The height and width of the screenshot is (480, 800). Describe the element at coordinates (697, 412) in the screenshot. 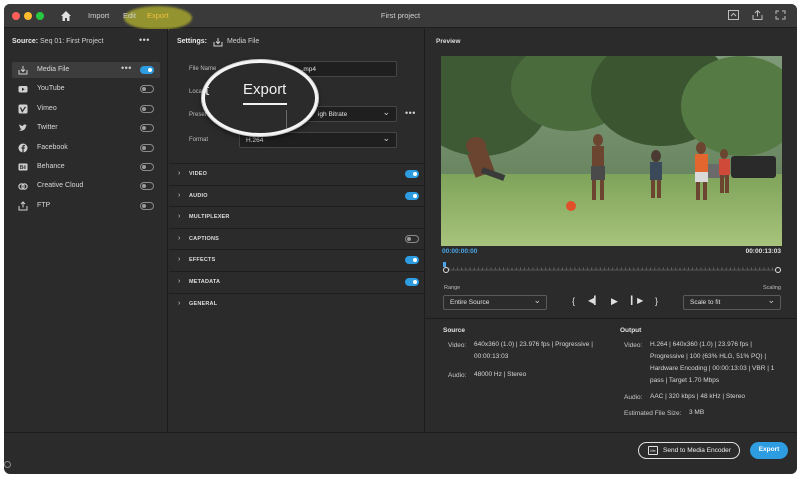

I see `file-size-value: 3 MB` at that location.